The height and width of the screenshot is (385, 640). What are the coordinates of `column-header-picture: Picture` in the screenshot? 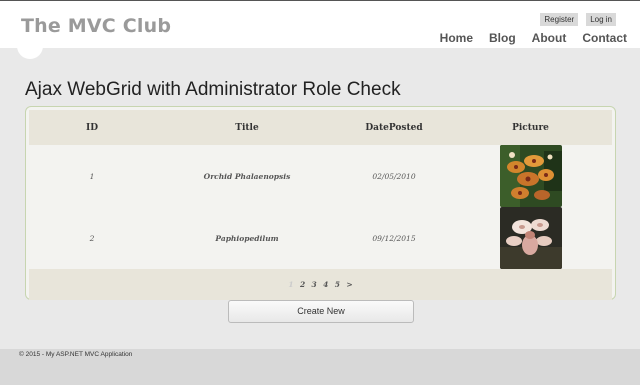 It's located at (530, 127).